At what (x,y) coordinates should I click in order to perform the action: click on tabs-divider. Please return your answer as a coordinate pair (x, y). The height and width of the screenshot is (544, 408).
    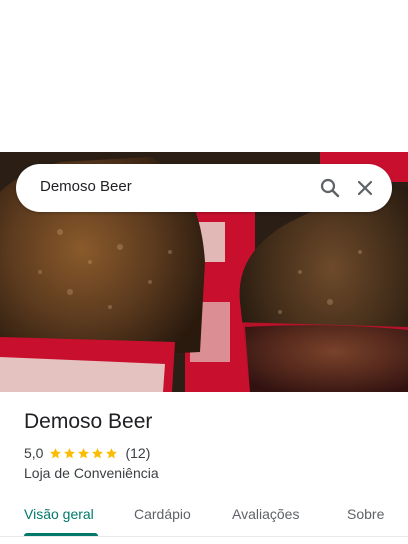
    Looking at the image, I should click on (204, 536).